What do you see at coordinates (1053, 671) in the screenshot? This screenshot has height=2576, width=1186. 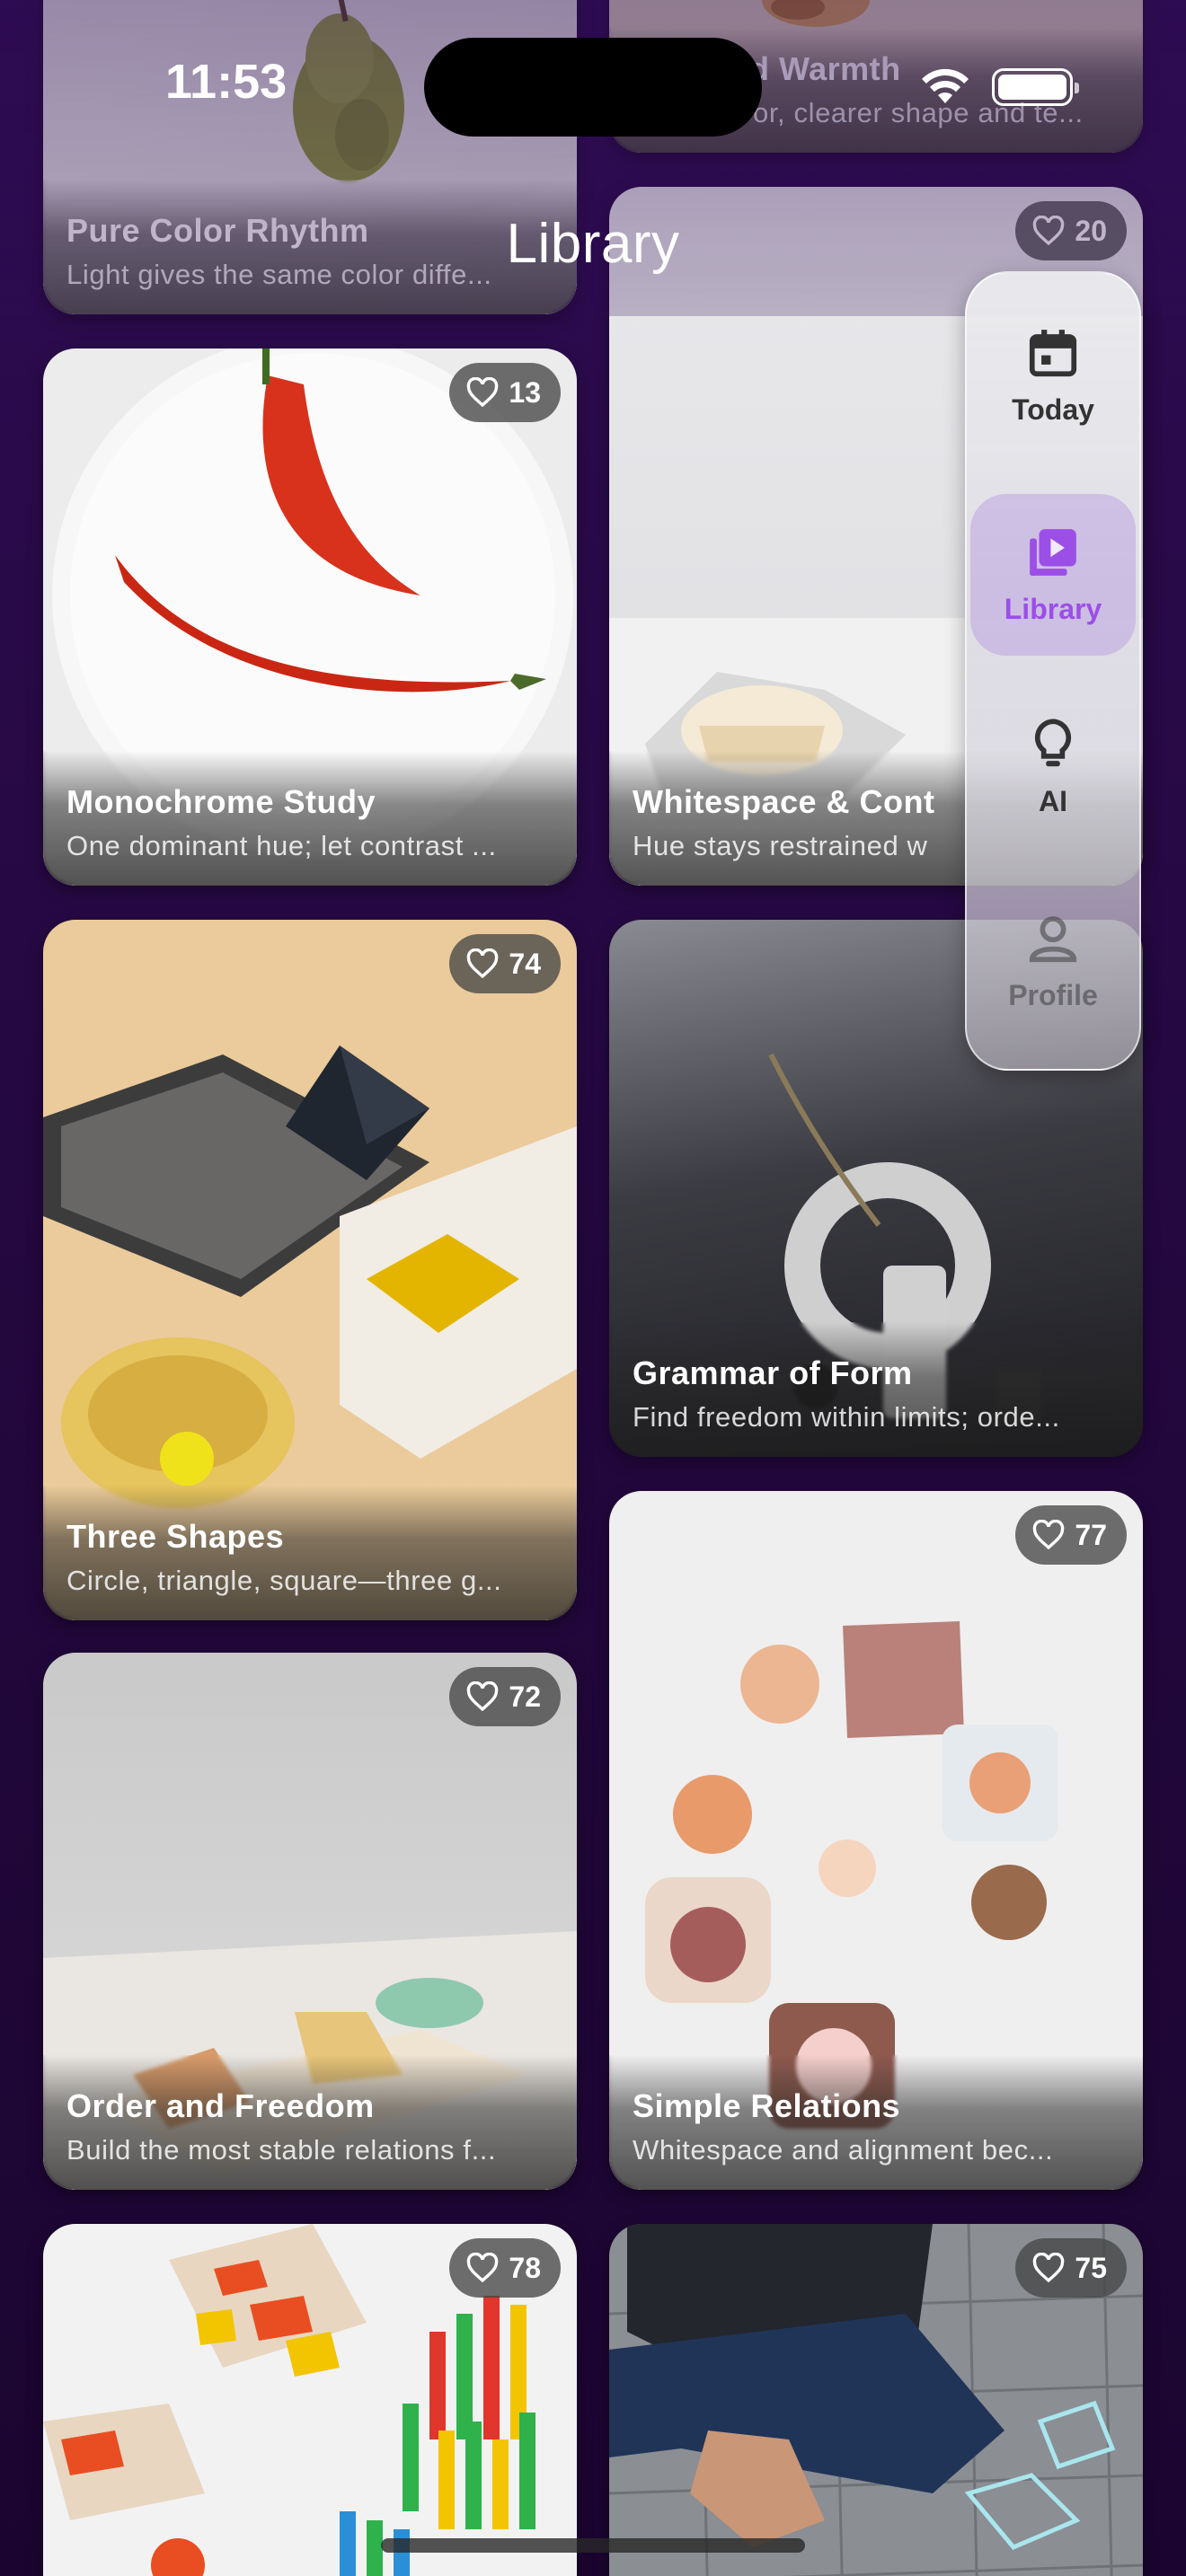 I see `side-nav-rail: Today Library AI Profile` at bounding box center [1053, 671].